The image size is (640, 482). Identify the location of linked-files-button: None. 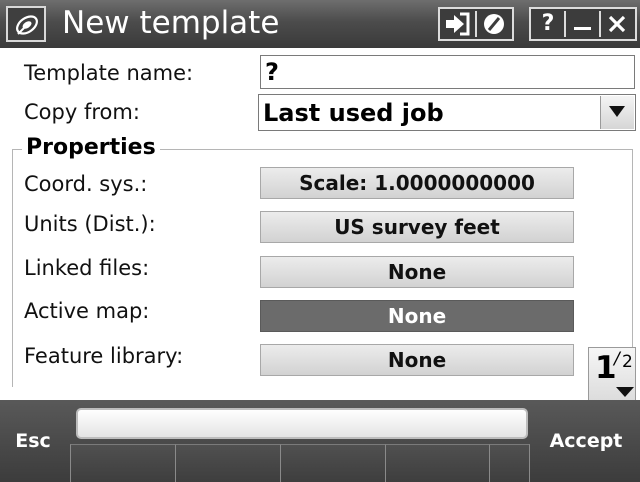
(417, 272).